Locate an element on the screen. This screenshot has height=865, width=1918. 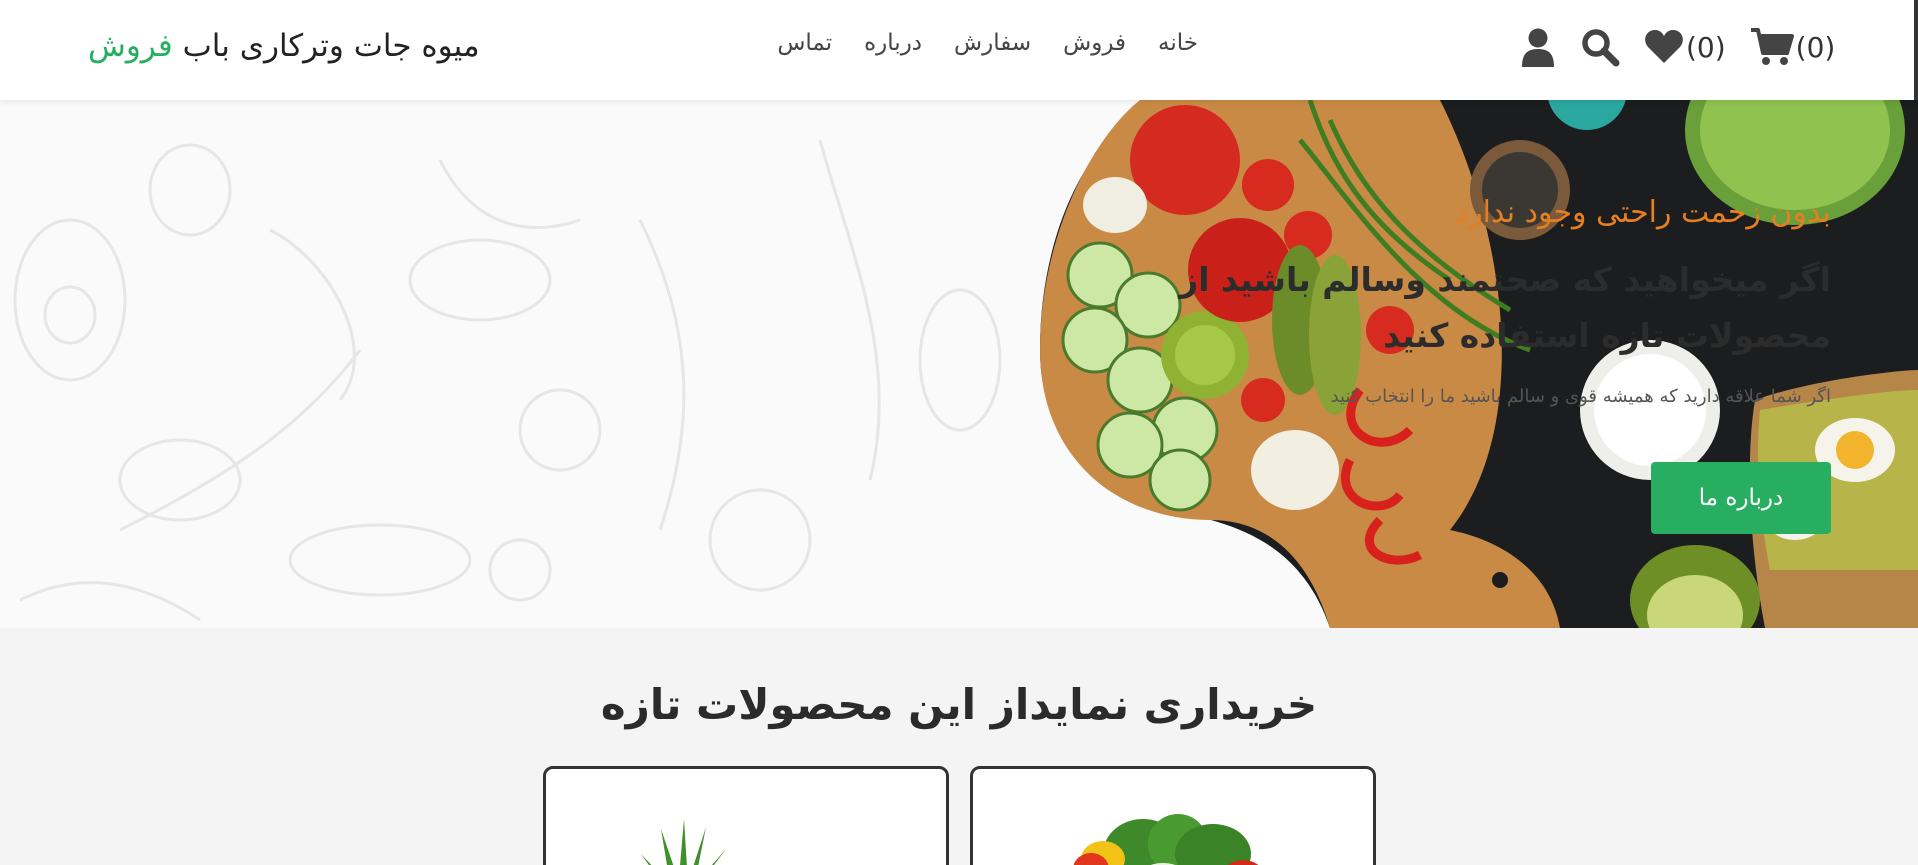
brand-main-text: میوه جات وترکاری باب is located at coordinates (326, 46).